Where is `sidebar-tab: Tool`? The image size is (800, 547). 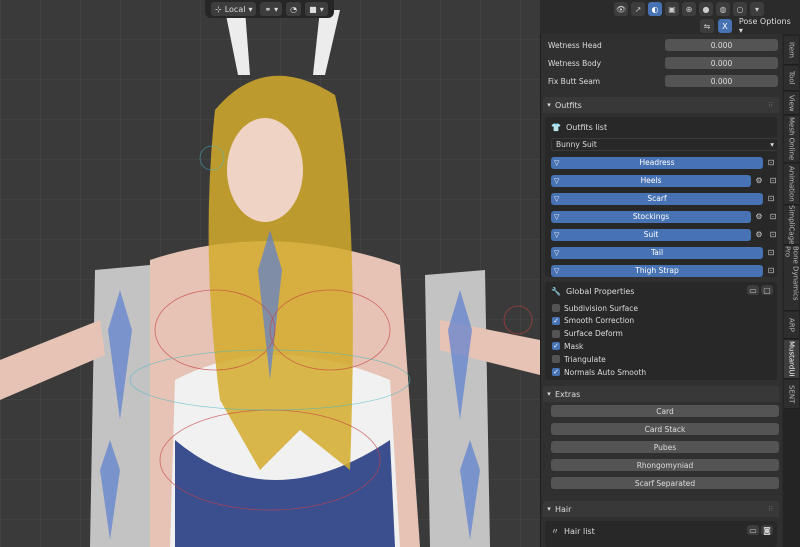 sidebar-tab: Tool is located at coordinates (791, 78).